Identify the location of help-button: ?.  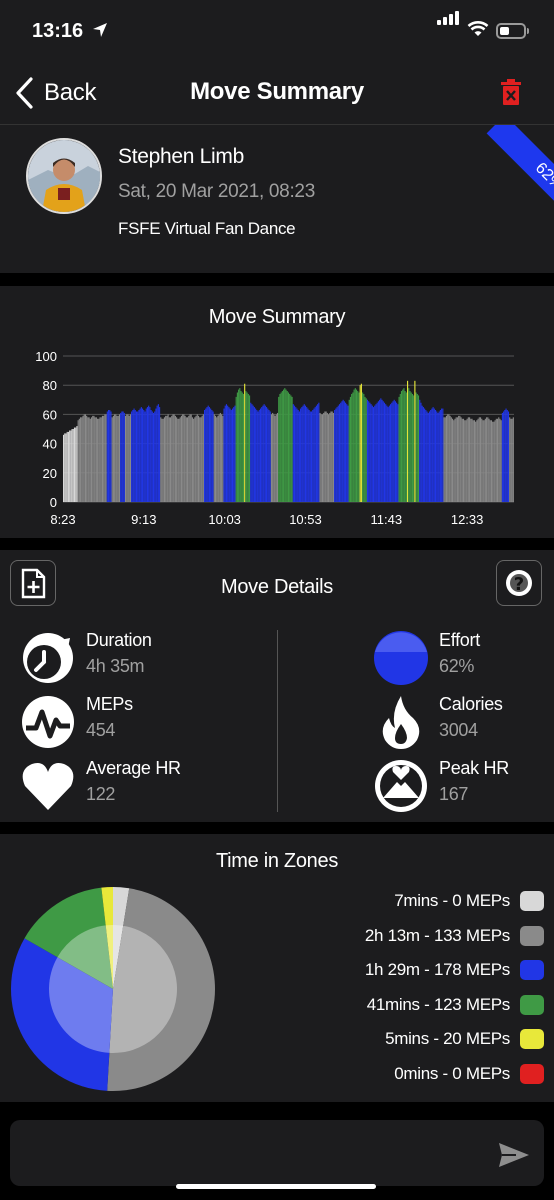
(519, 583).